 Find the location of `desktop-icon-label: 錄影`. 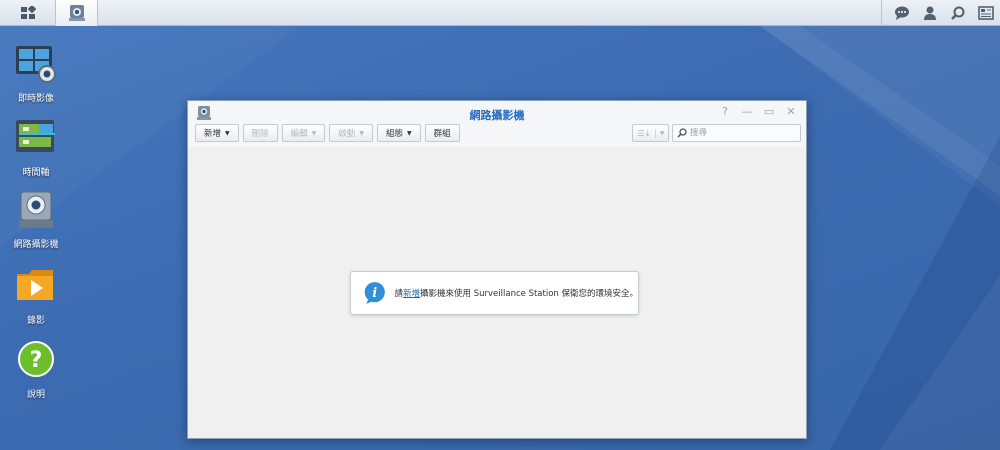

desktop-icon-label: 錄影 is located at coordinates (35, 321).